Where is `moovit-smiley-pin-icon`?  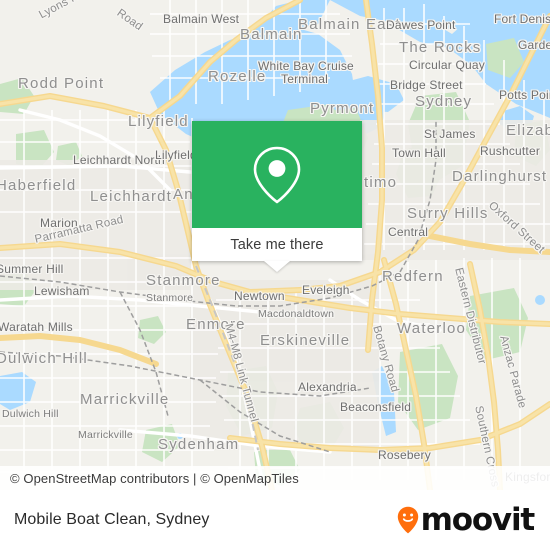 moovit-smiley-pin-icon is located at coordinates (407, 520).